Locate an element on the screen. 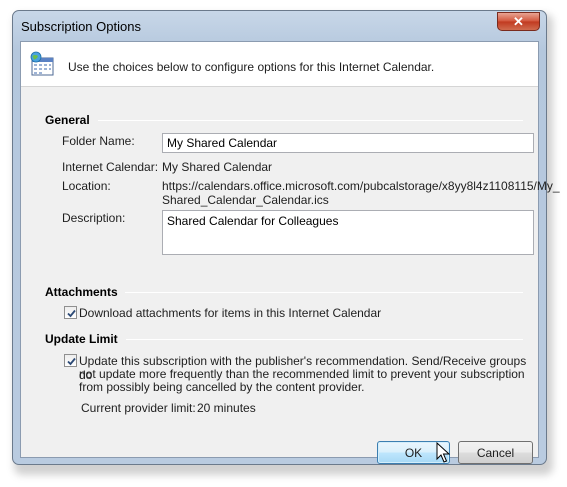  description-textarea: Shared Calendar for Colleagues is located at coordinates (348, 232).